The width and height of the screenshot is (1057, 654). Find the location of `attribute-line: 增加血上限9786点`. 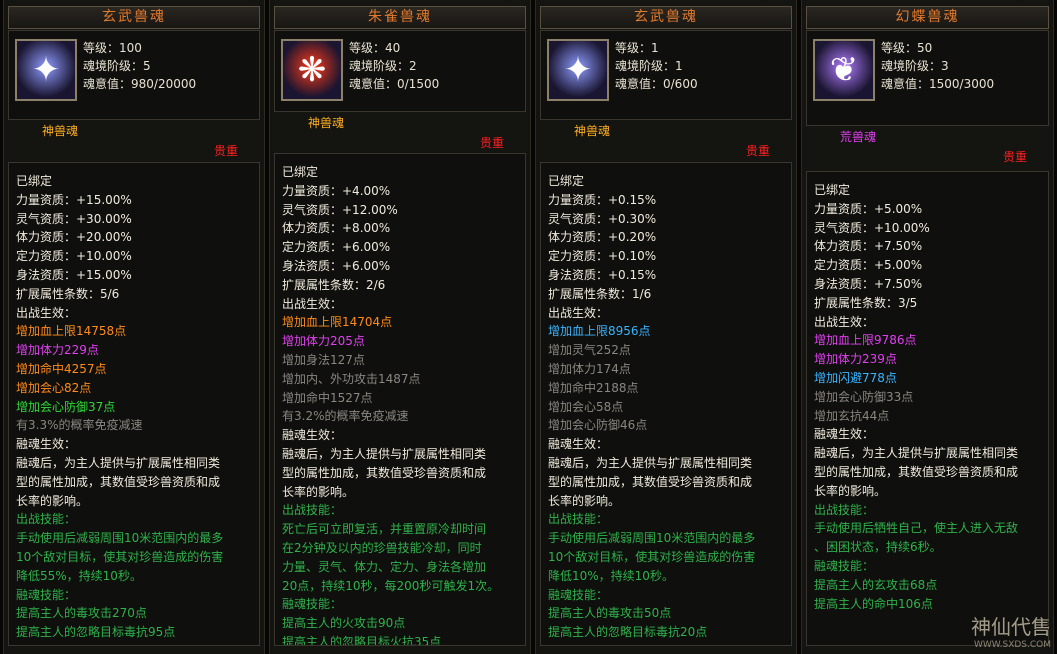

attribute-line: 增加血上限9786点 is located at coordinates (865, 340).